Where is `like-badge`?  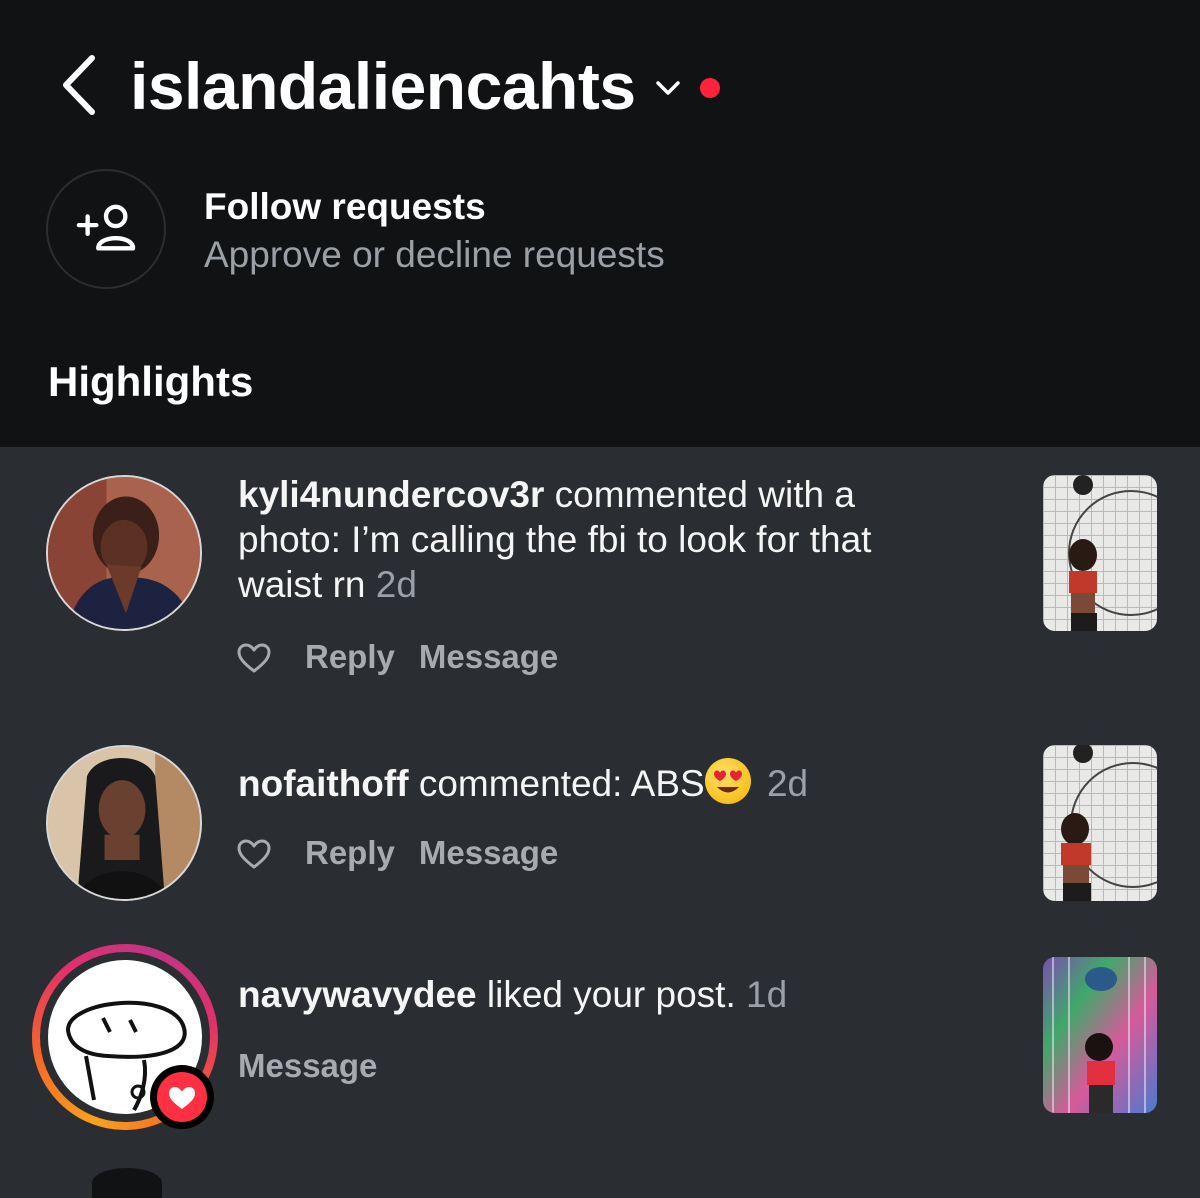
like-badge is located at coordinates (182, 1097).